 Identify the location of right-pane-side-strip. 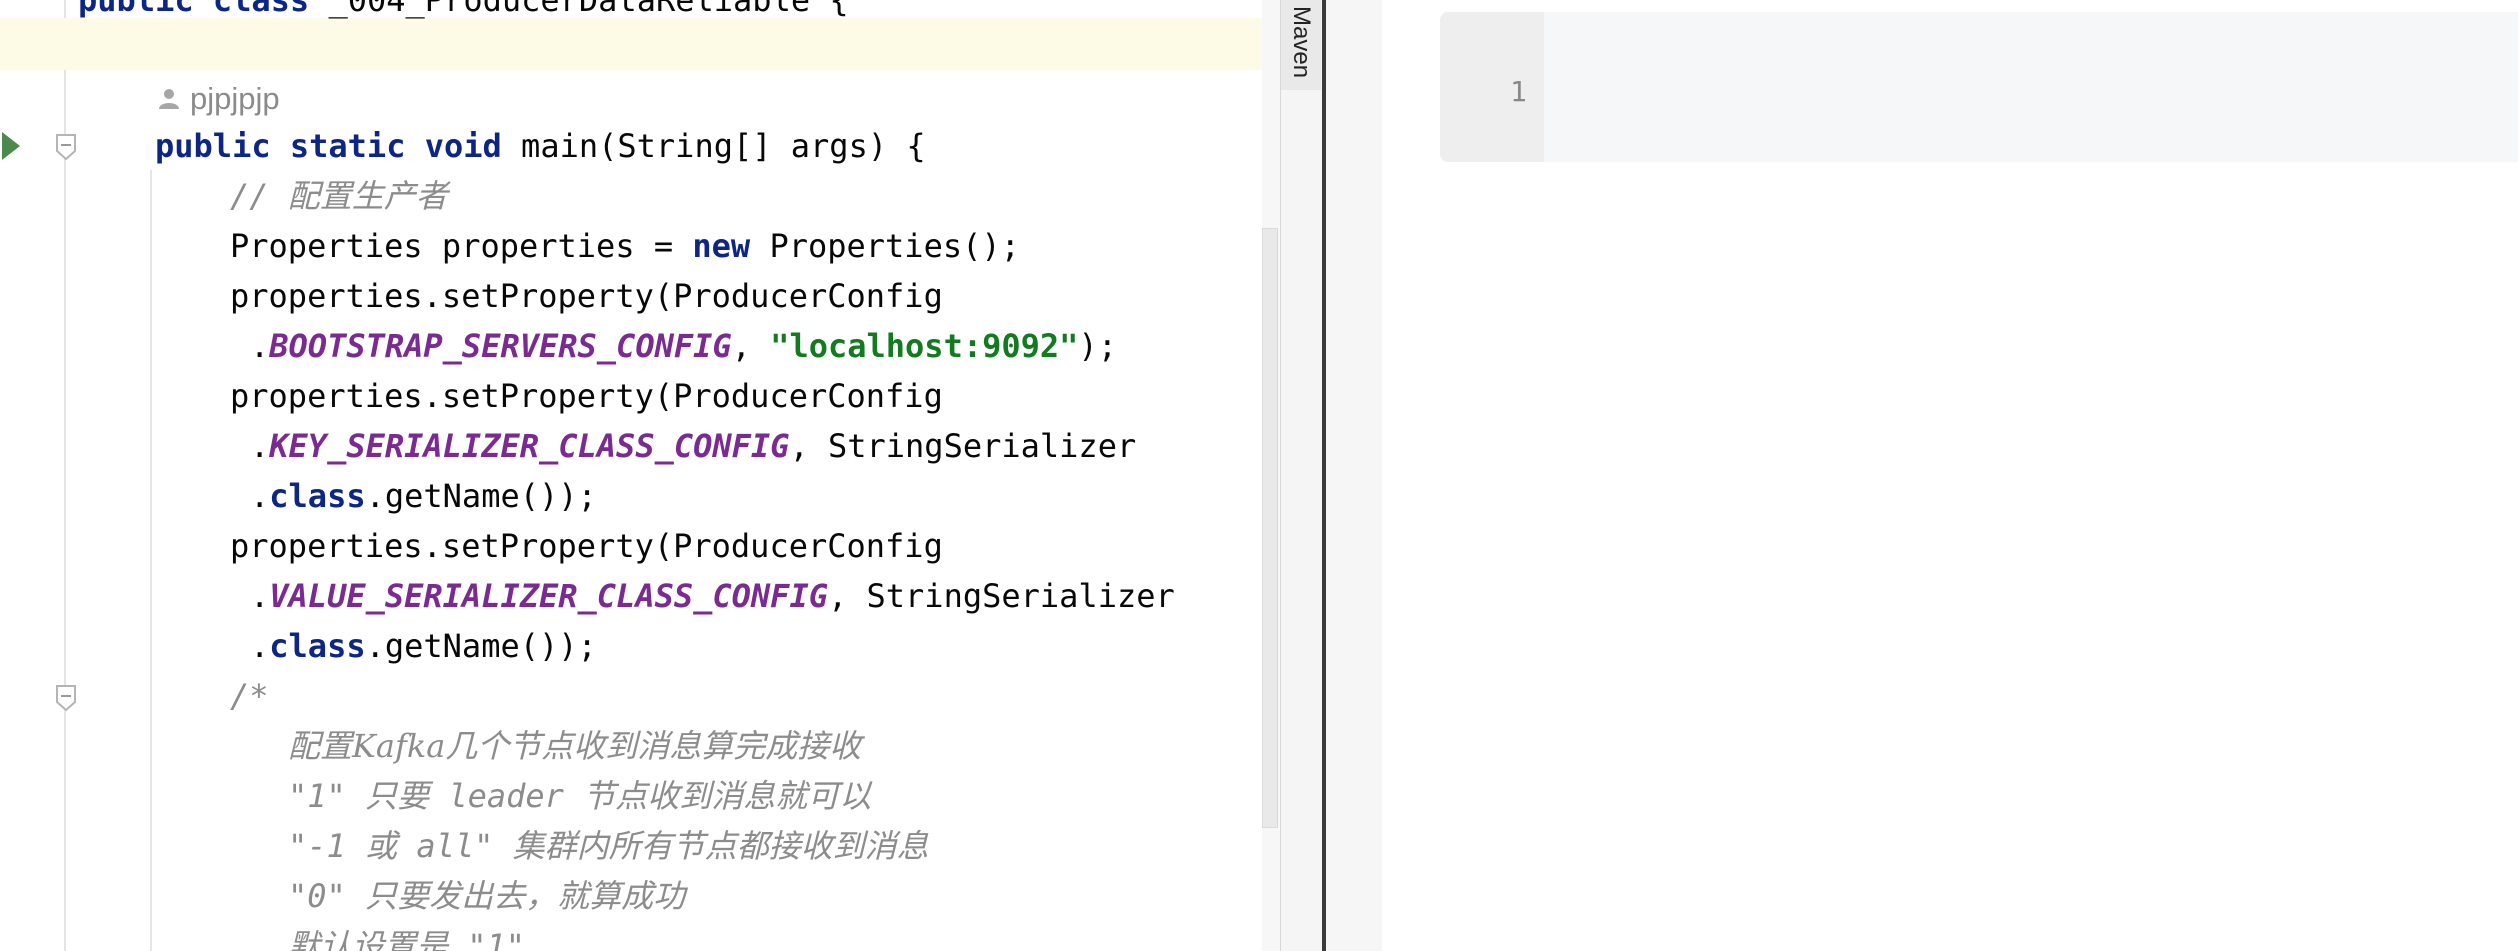
(1354, 475).